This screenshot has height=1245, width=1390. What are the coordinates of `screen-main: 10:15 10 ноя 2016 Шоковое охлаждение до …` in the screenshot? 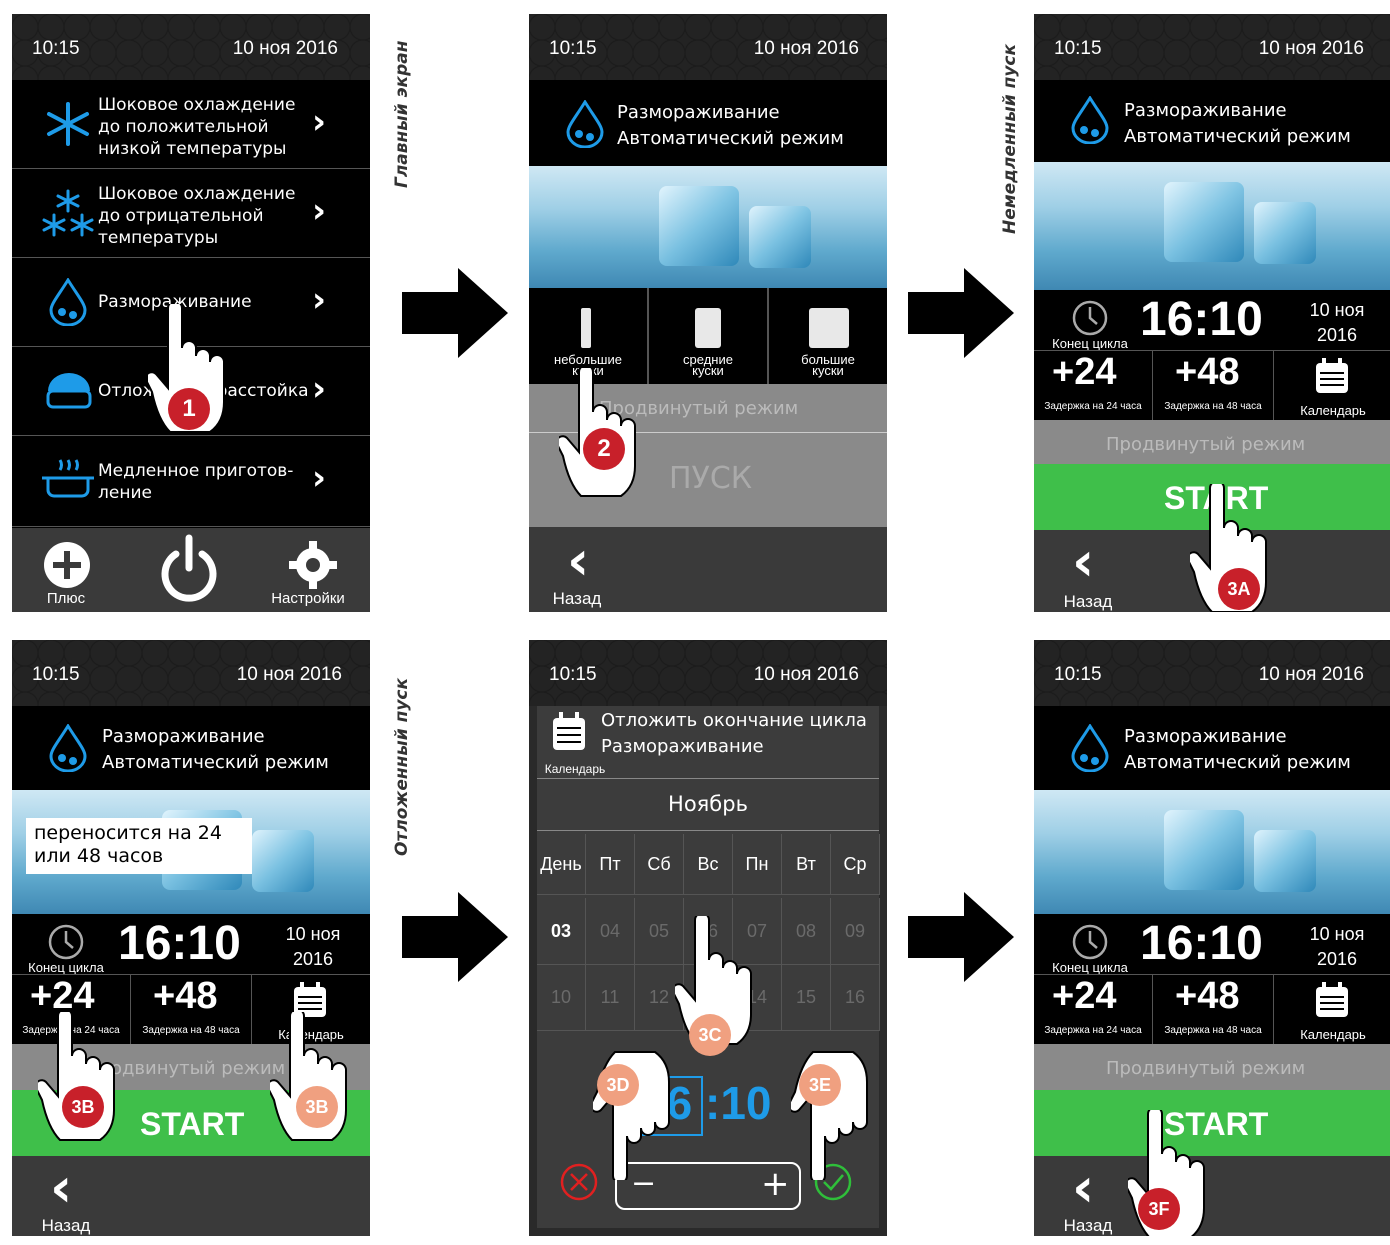 It's located at (191, 313).